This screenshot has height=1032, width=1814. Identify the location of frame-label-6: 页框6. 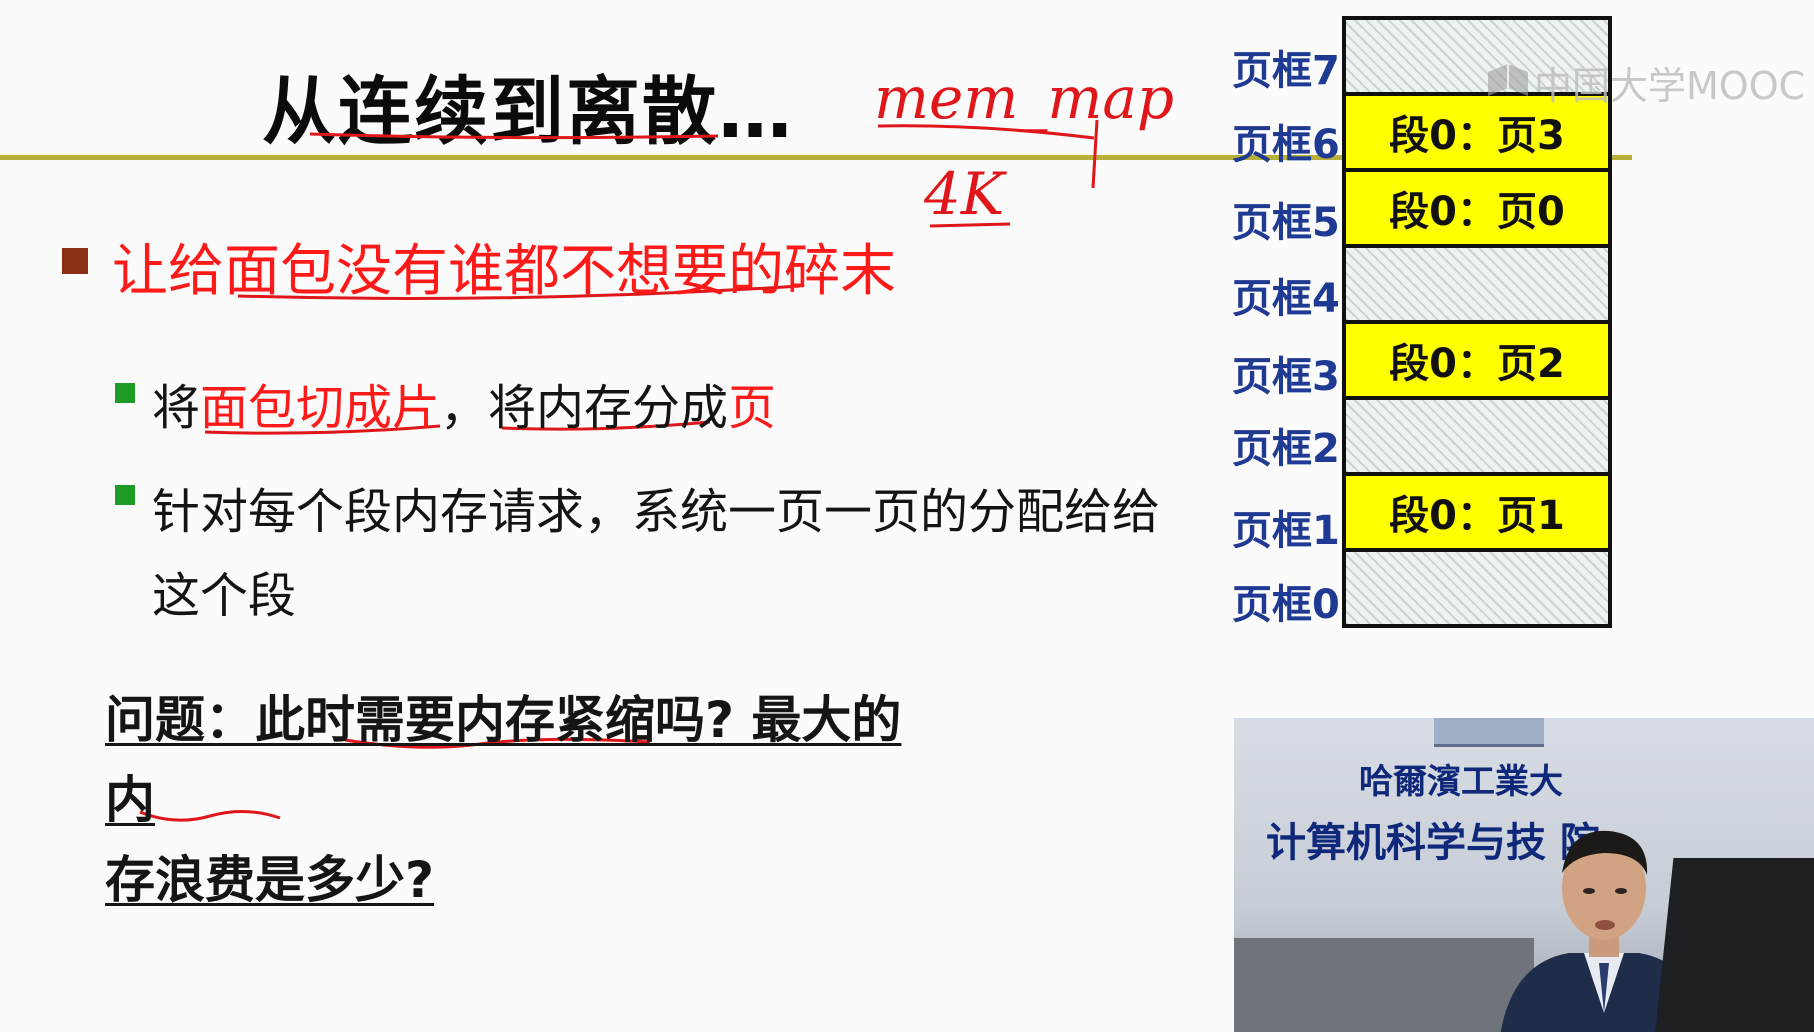
(1286, 145).